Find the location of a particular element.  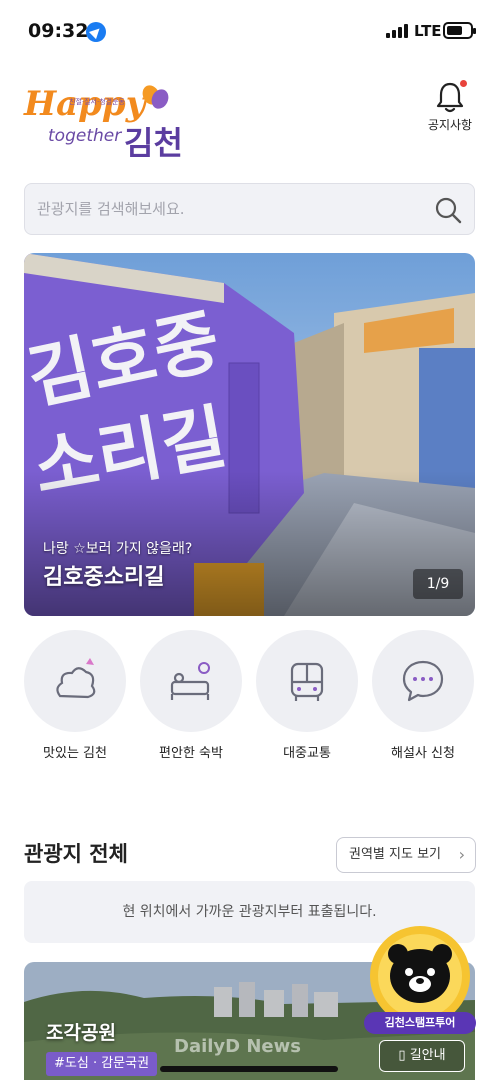

notice-label: 공지사항 is located at coordinates (450, 125).